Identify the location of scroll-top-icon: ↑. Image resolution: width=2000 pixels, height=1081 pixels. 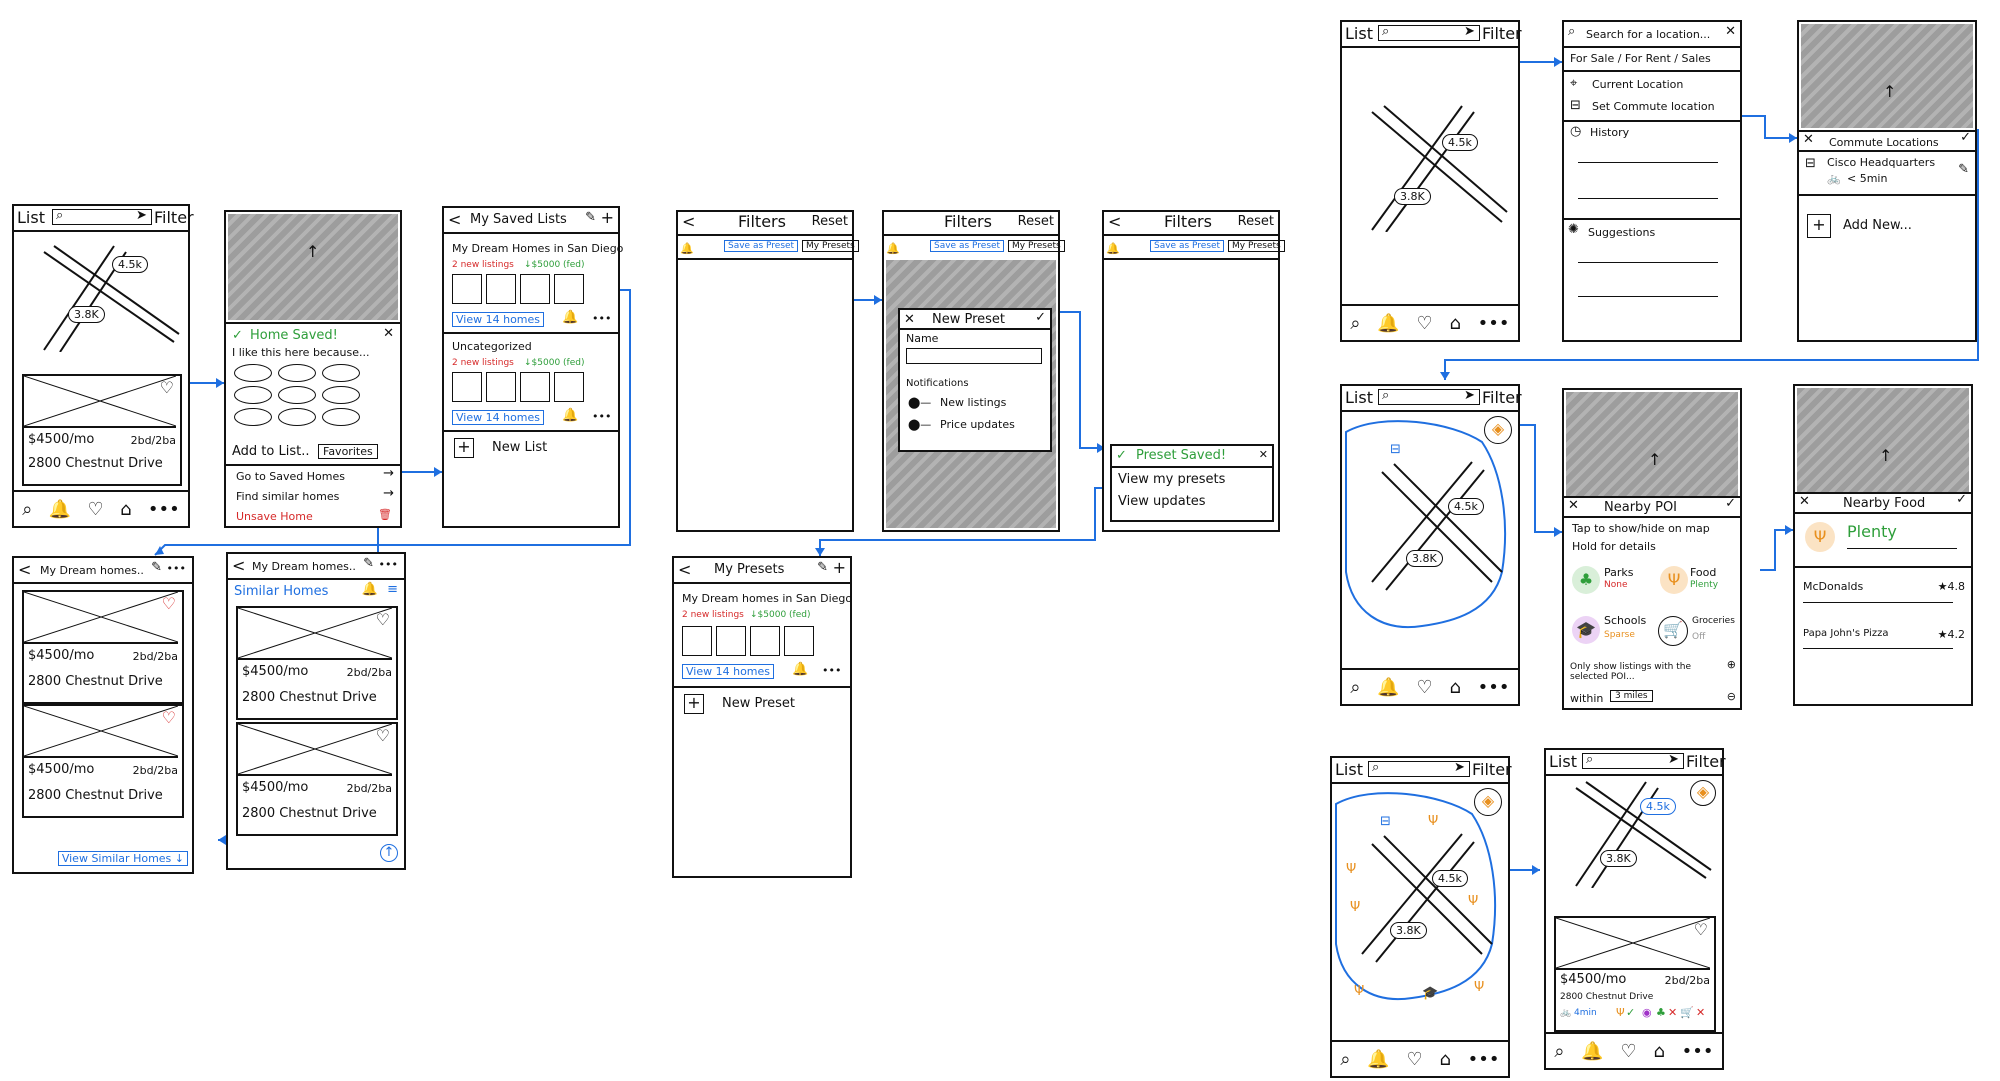
(389, 853).